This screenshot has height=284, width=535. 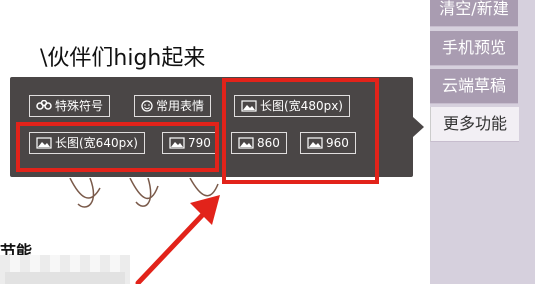 I want to click on popup-pointer, so click(x=418, y=127).